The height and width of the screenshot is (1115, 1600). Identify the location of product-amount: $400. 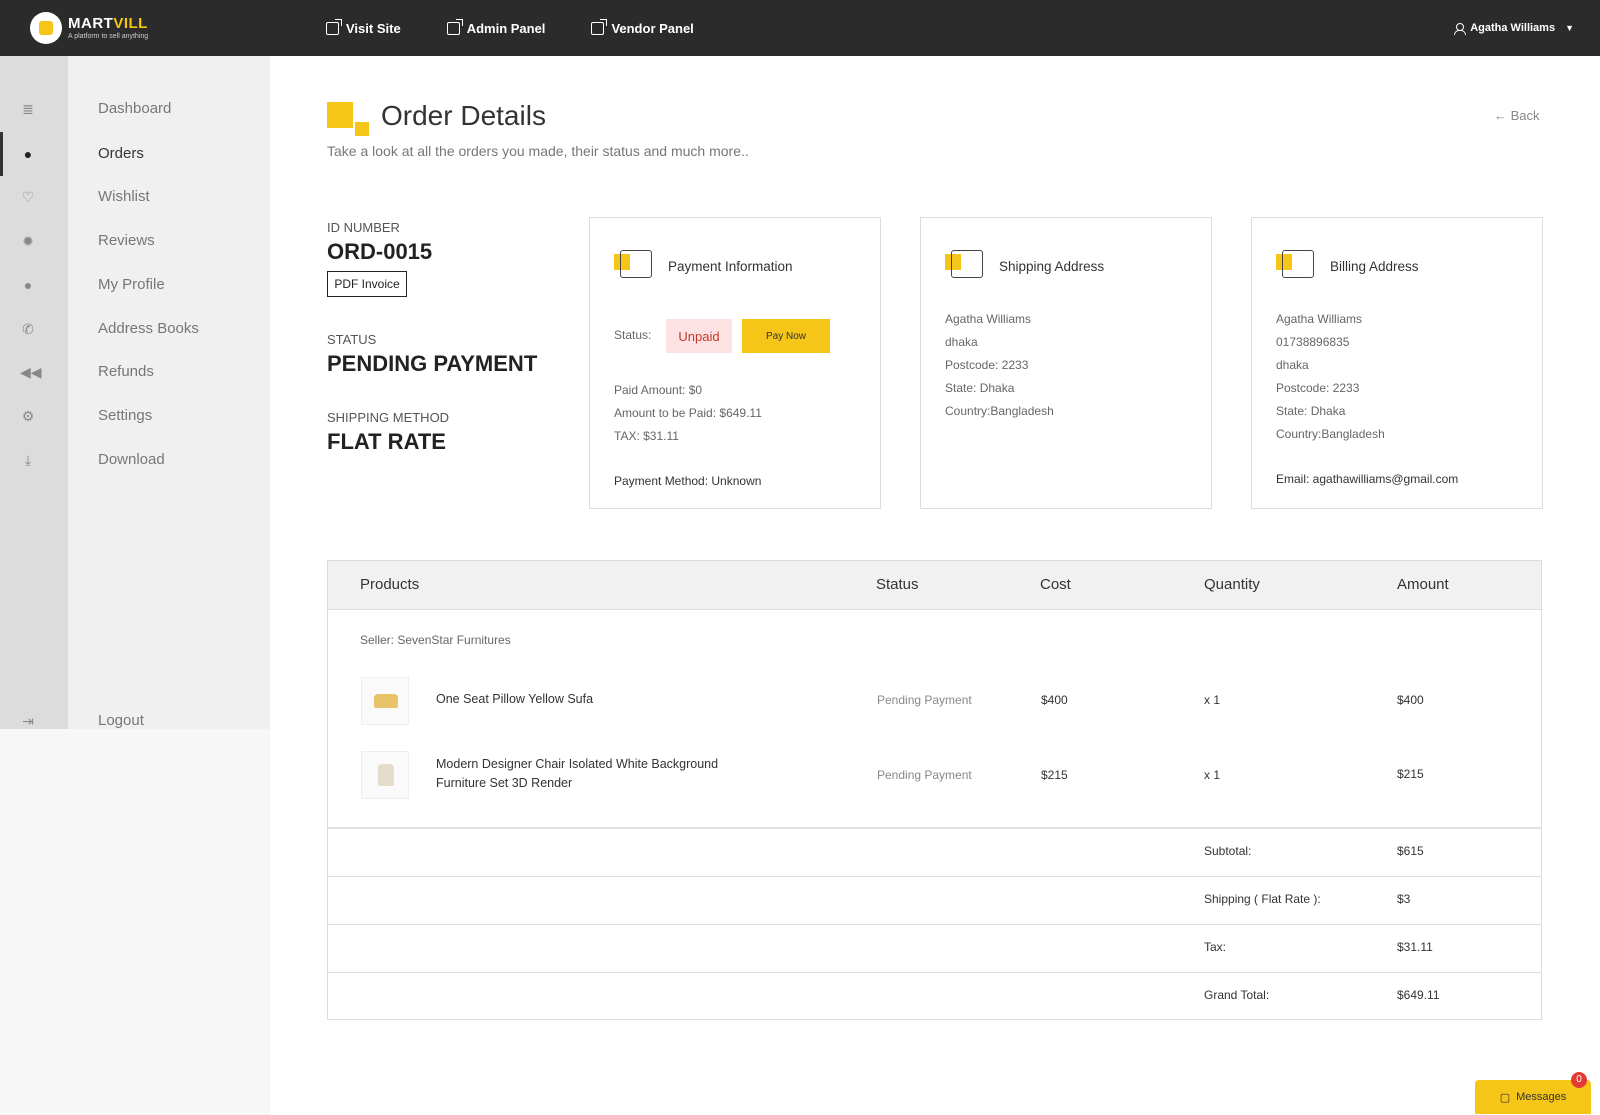
(1410, 700).